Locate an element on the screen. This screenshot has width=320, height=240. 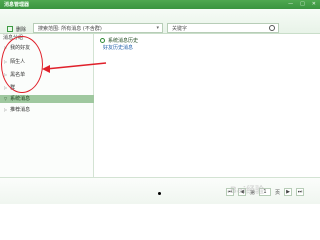
search-icon is located at coordinates (272, 28).